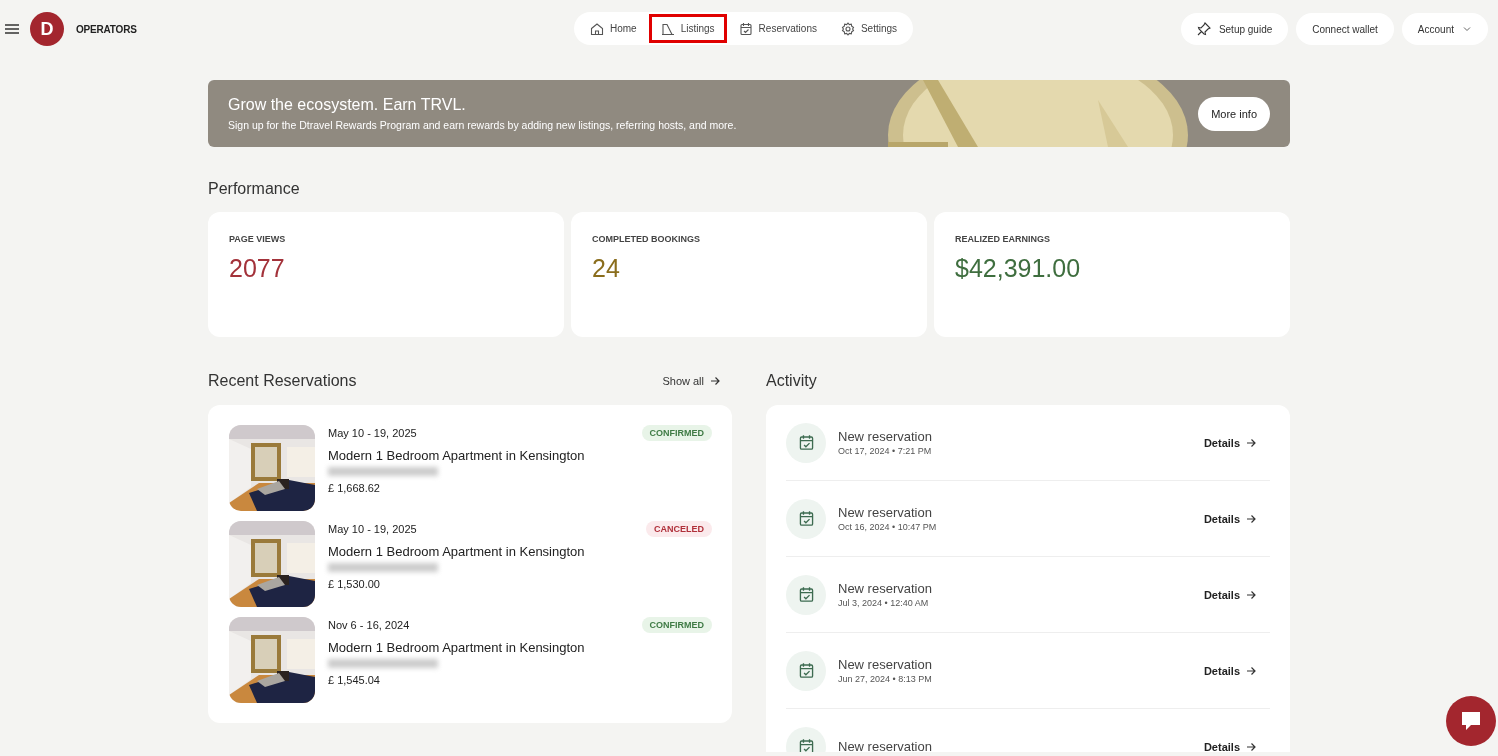 Image resolution: width=1498 pixels, height=756 pixels. What do you see at coordinates (1234, 29) in the screenshot?
I see `setup-guide-button: Setup guide` at bounding box center [1234, 29].